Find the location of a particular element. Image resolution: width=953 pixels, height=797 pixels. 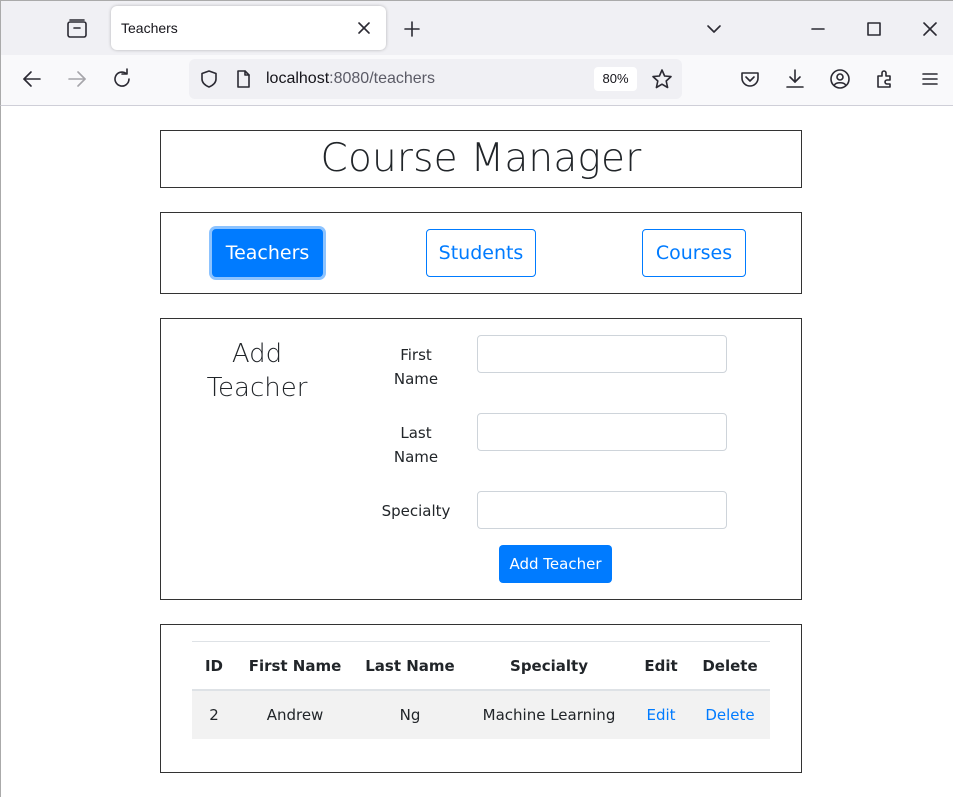

nav-students-button: Students is located at coordinates (481, 253).